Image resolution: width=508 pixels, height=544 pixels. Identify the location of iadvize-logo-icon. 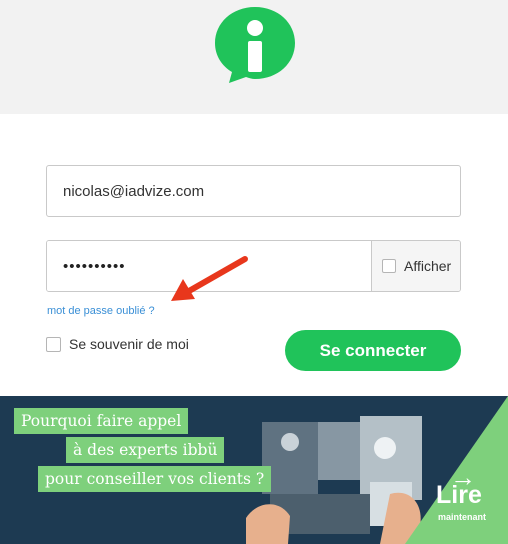
(255, 45).